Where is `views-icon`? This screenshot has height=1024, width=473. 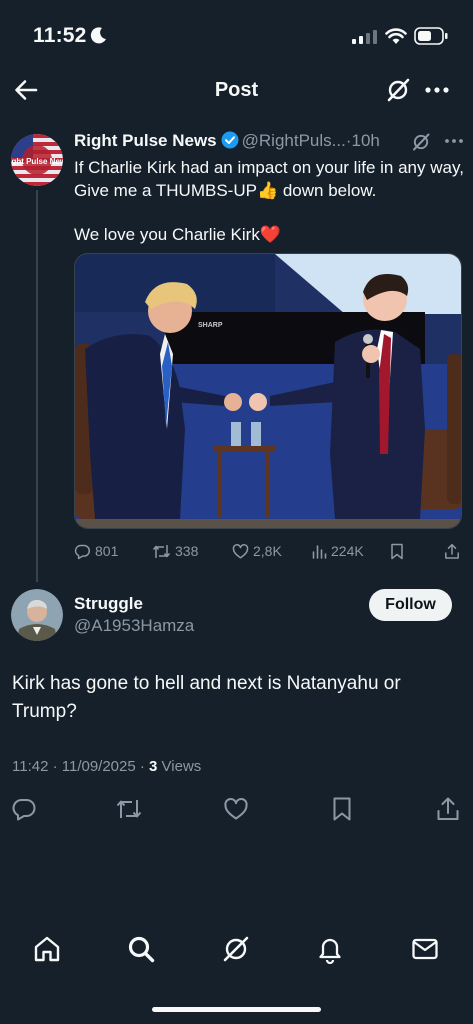 views-icon is located at coordinates (319, 552).